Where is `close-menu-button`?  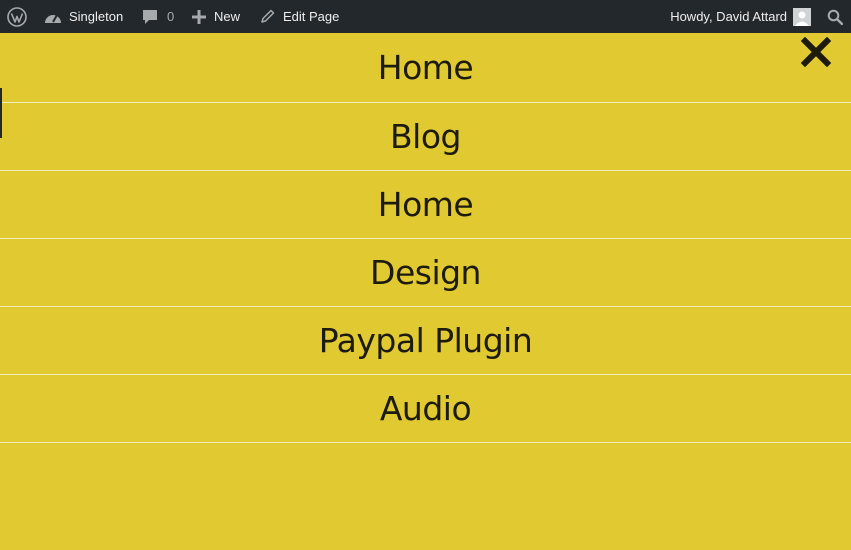
close-menu-button is located at coordinates (816, 52).